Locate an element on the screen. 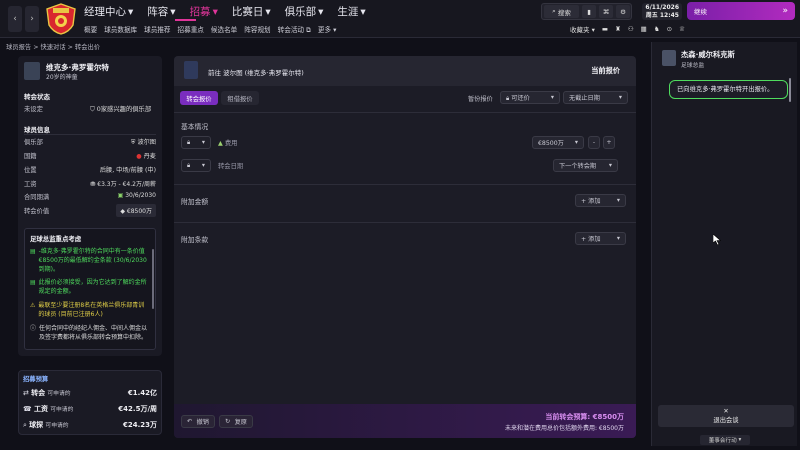 The height and width of the screenshot is (450, 800). search-label: 搜索 is located at coordinates (564, 12).